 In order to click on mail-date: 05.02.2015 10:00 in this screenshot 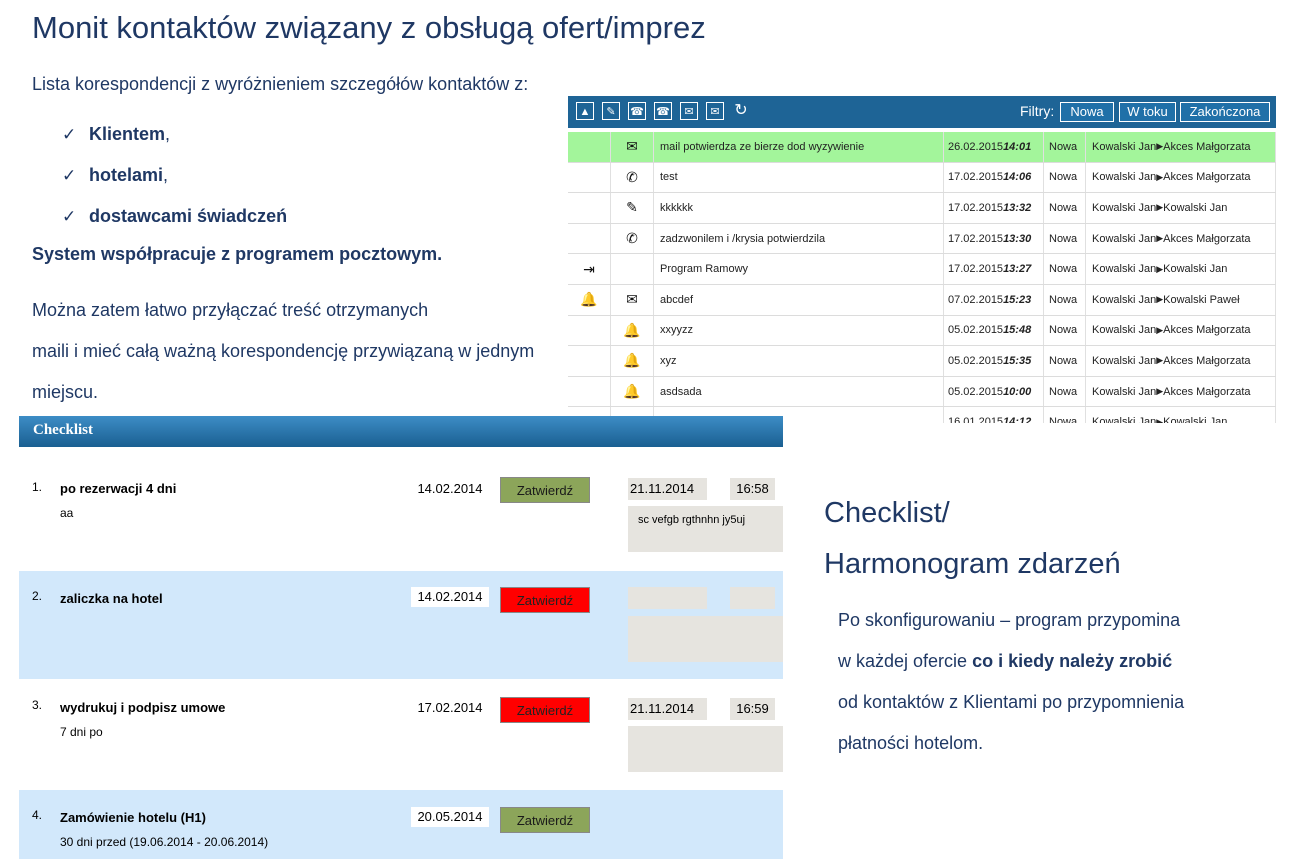, I will do `click(994, 391)`.